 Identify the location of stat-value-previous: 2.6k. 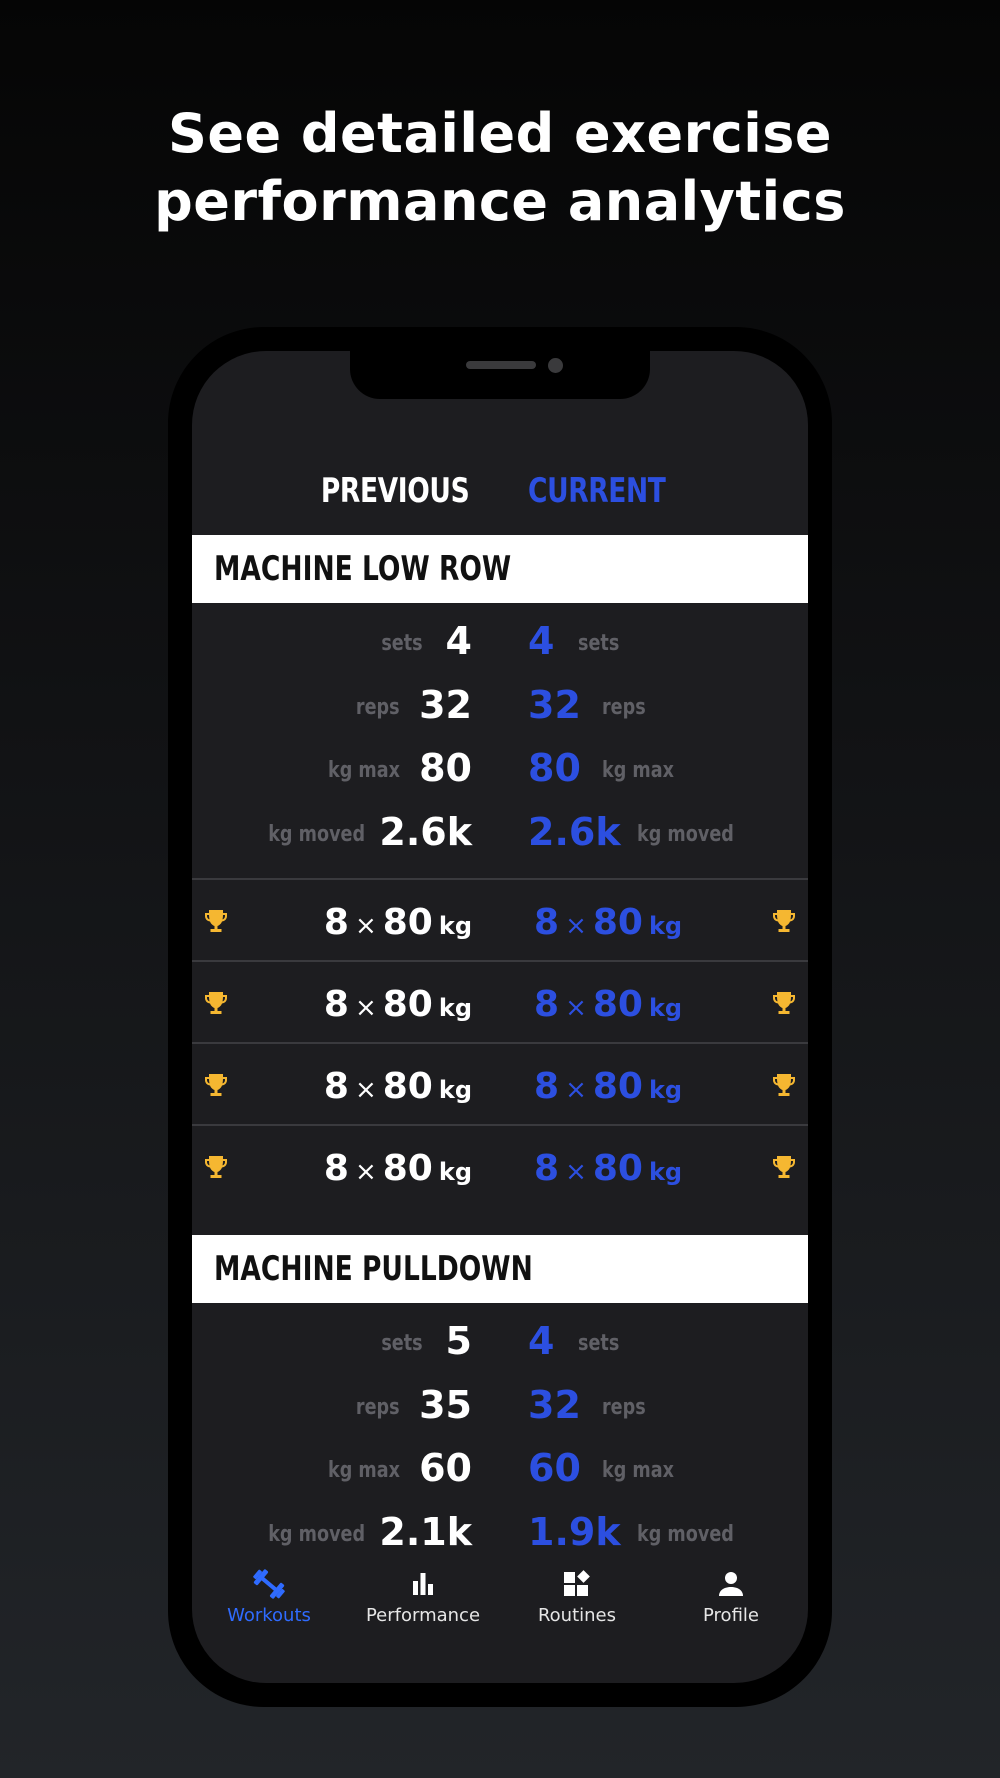
(425, 832).